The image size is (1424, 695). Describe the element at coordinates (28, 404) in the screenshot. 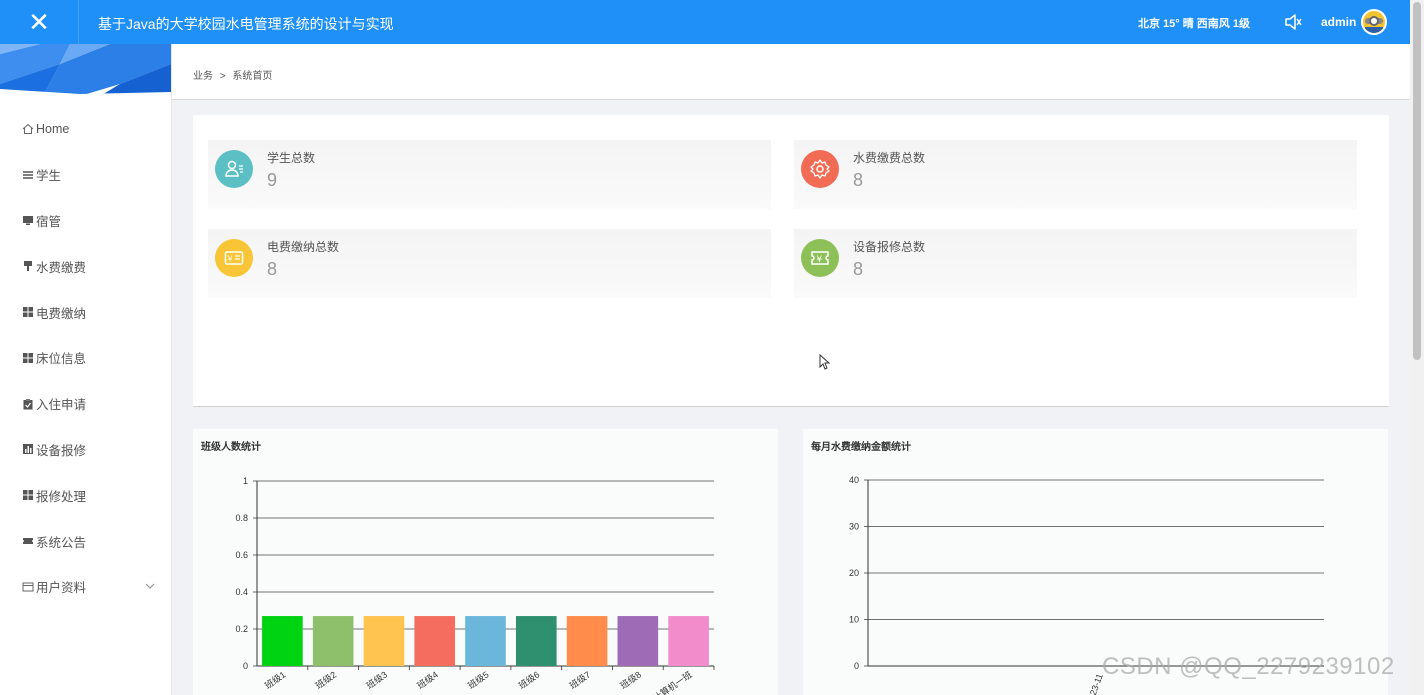

I see `clipboard-icon` at that location.